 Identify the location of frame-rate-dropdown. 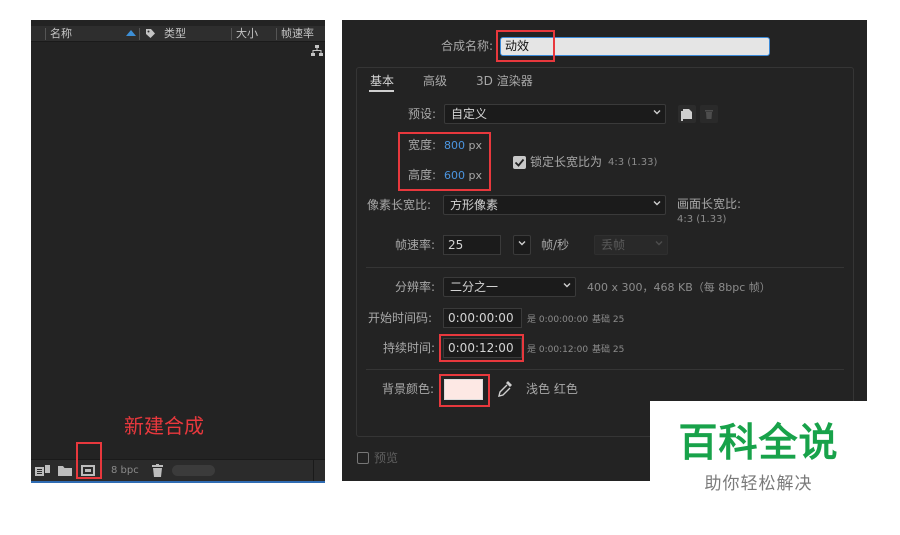
(522, 245).